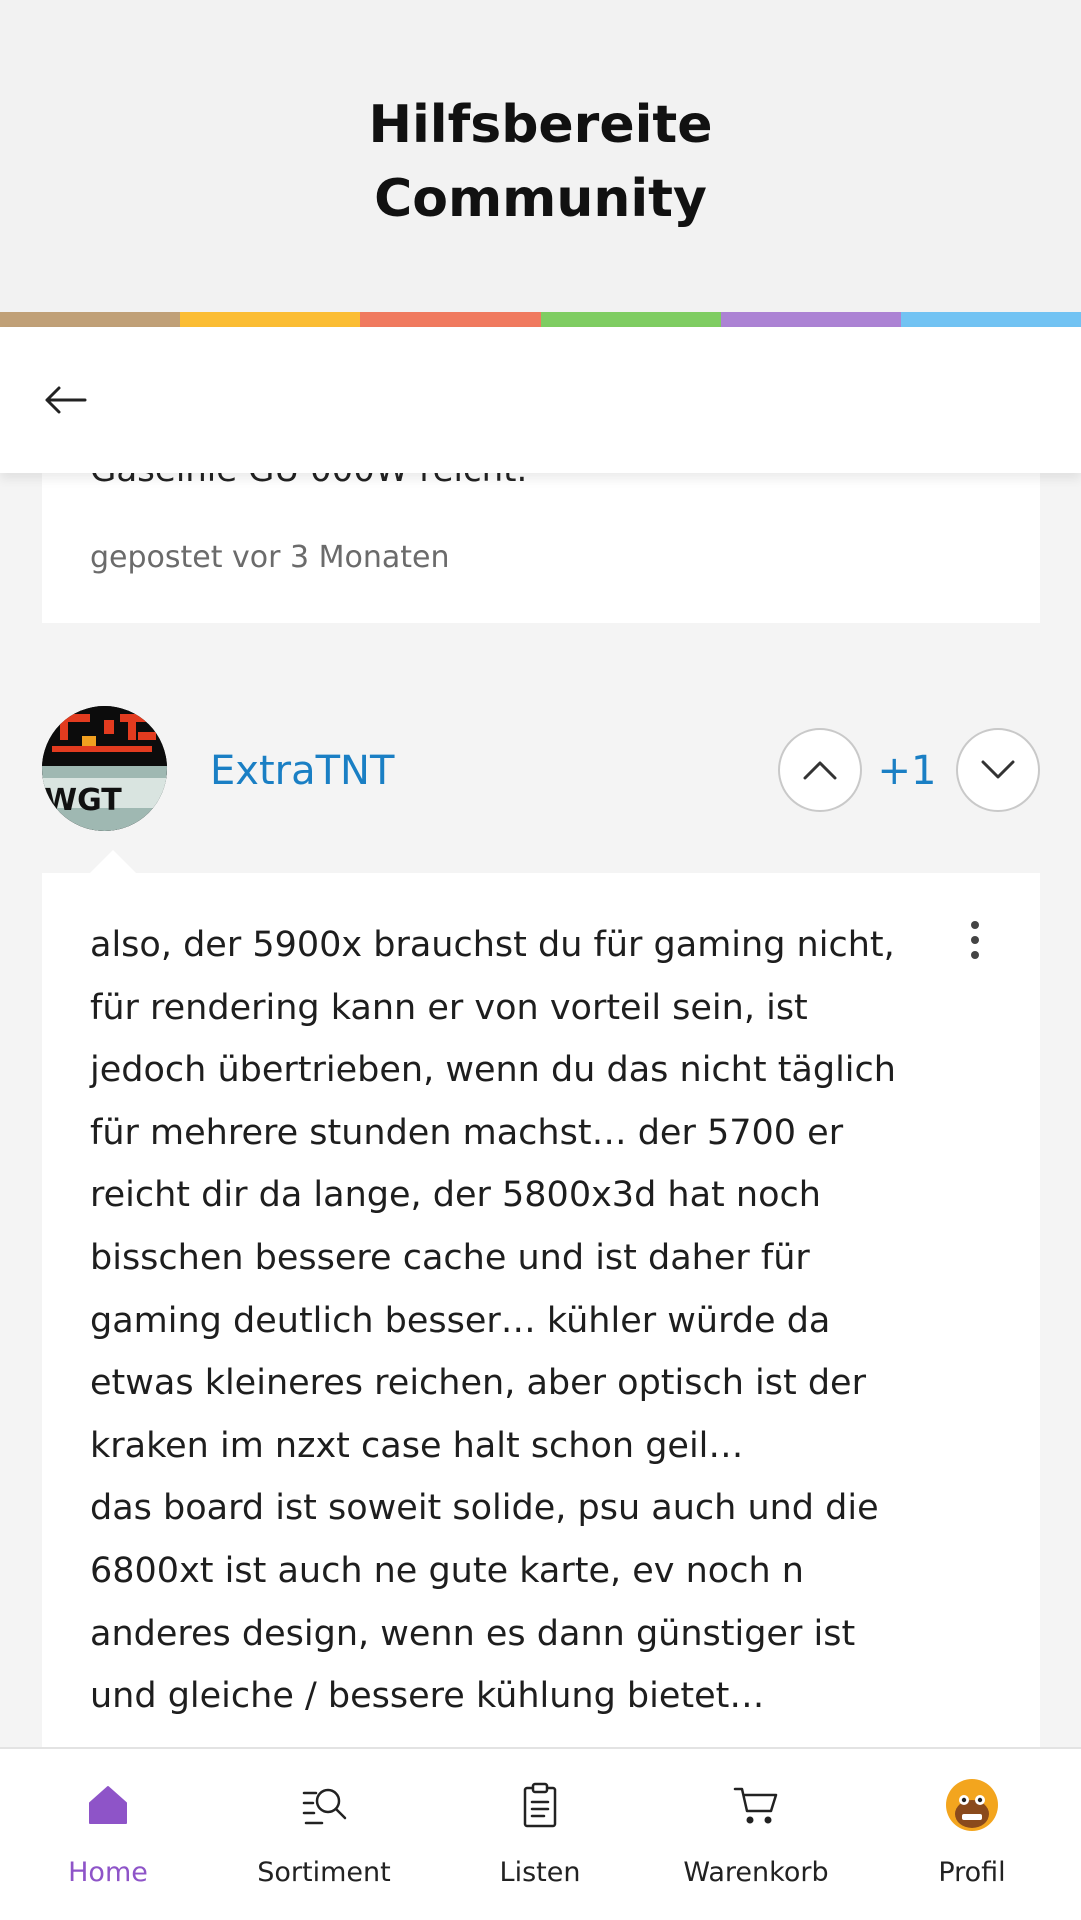 The image size is (1081, 1920). I want to click on avatar-image: WGT, so click(104, 768).